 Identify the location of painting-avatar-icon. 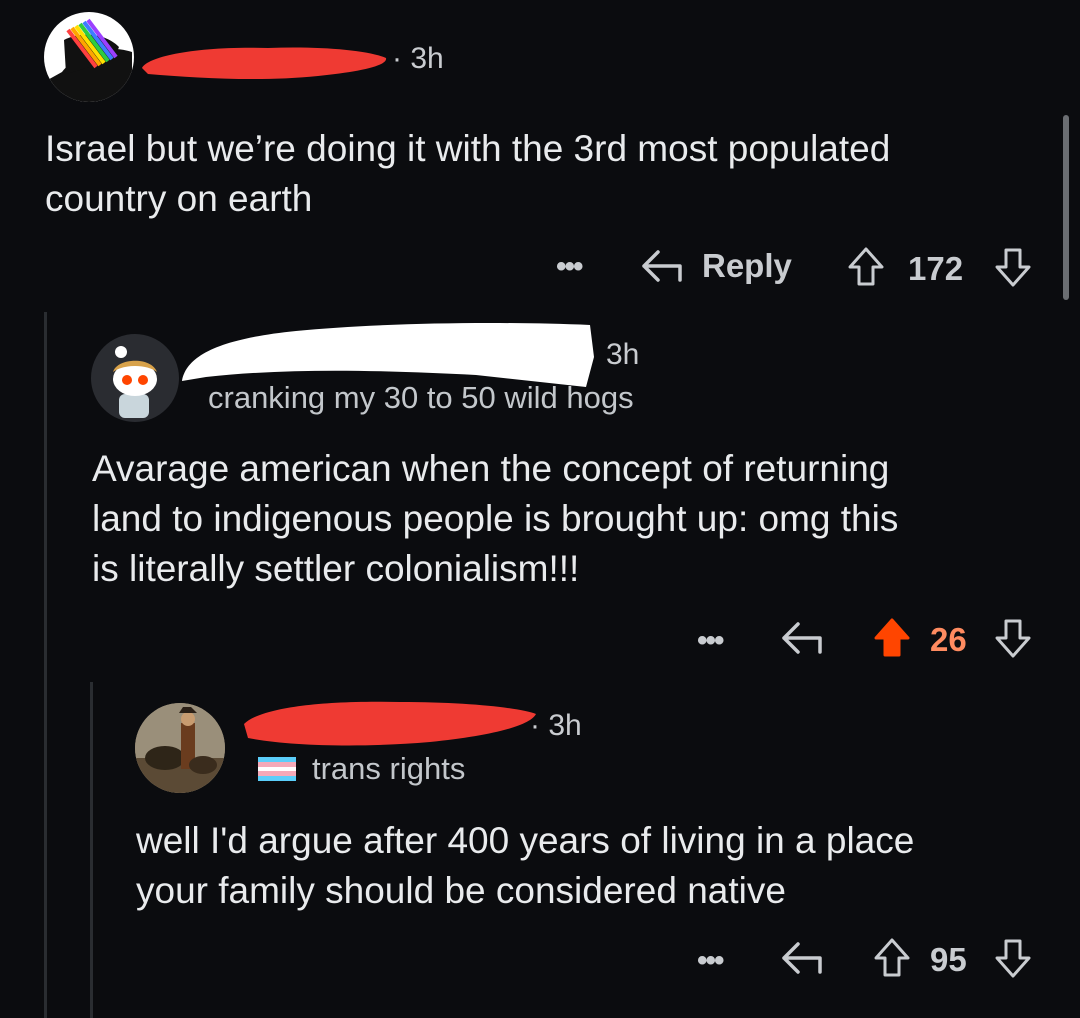
(180, 748).